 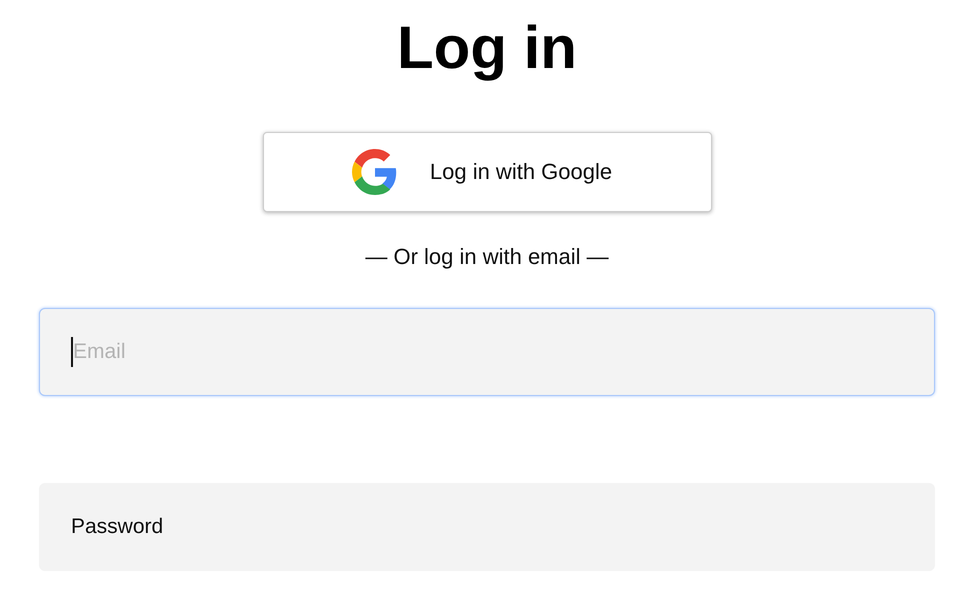 I want to click on google-login-button: Log in with Google, so click(x=487, y=172).